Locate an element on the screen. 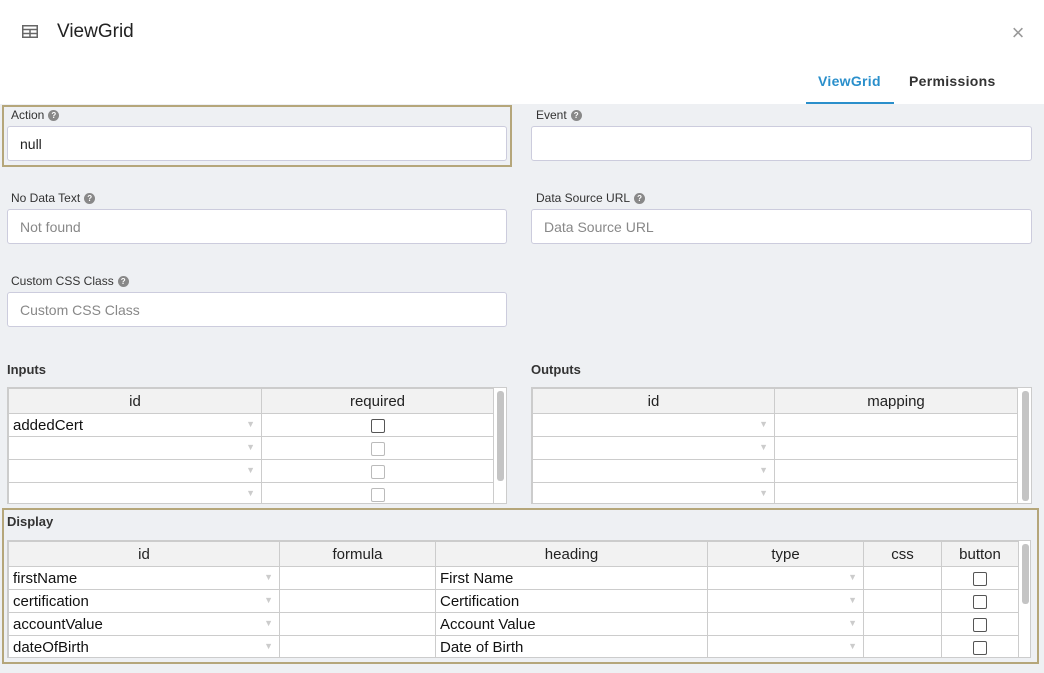 This screenshot has height=673, width=1044. column-header-mapping: mapping is located at coordinates (896, 401).